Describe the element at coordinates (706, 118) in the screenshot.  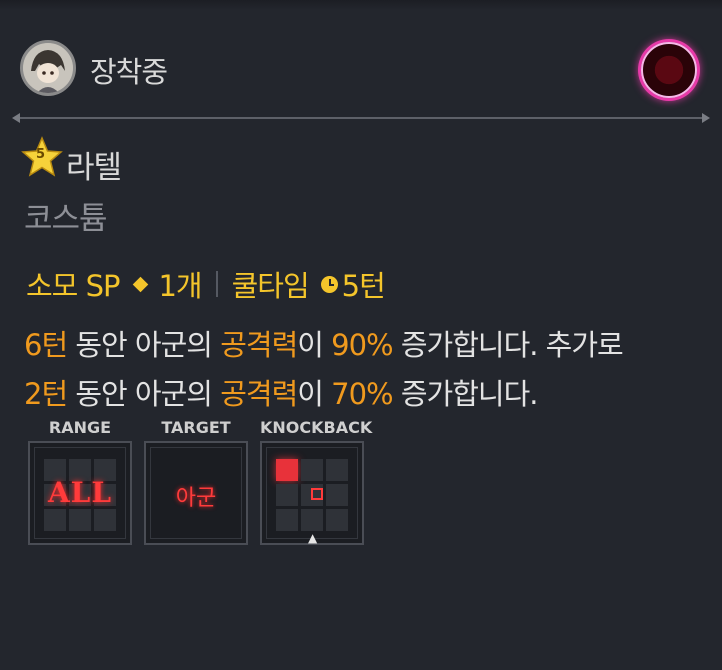
I see `divider-right-cap` at that location.